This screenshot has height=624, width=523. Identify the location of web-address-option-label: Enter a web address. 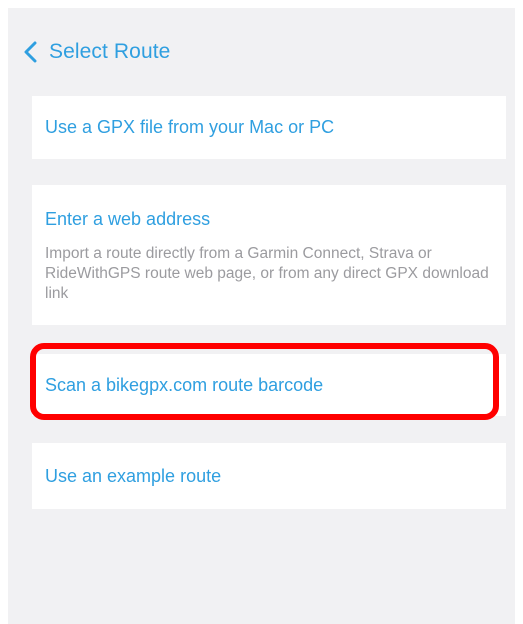
(128, 219).